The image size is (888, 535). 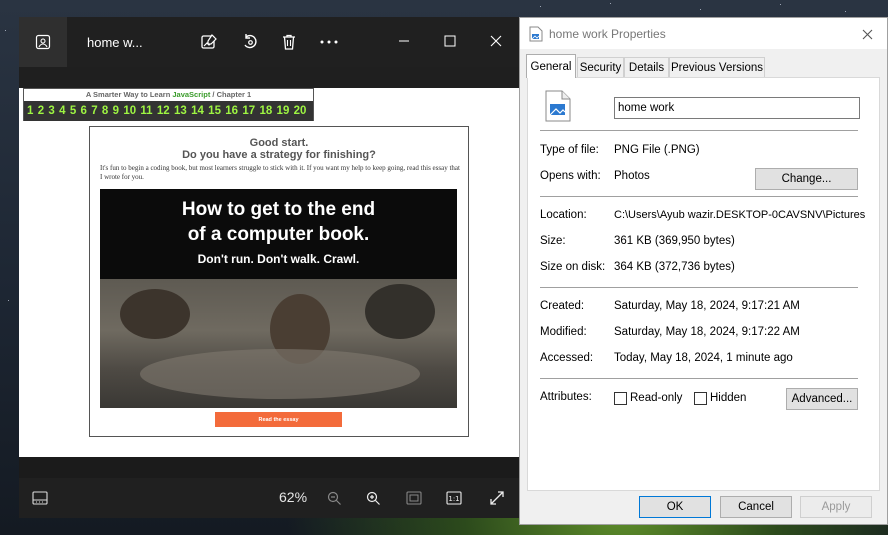 What do you see at coordinates (278, 259) in the screenshot?
I see `poster-line-3: Don't run. Don't walk. Crawl.` at bounding box center [278, 259].